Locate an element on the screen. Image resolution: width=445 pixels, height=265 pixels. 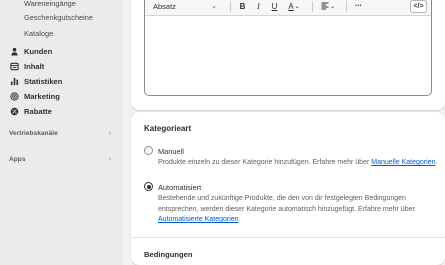
sidebar-section-label: Vertriebskanäle is located at coordinates (33, 133).